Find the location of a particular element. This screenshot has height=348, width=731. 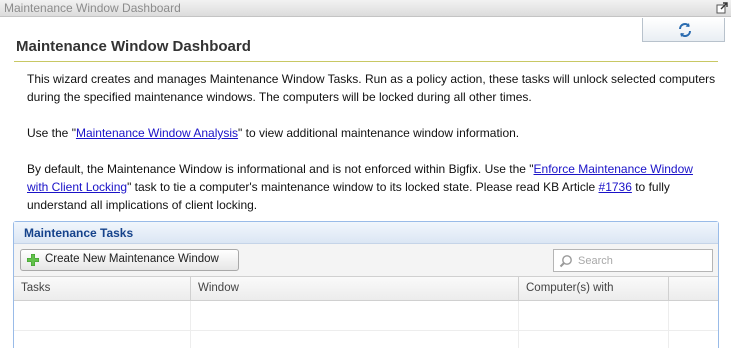

column-header-tasks: Tasks is located at coordinates (102, 289).